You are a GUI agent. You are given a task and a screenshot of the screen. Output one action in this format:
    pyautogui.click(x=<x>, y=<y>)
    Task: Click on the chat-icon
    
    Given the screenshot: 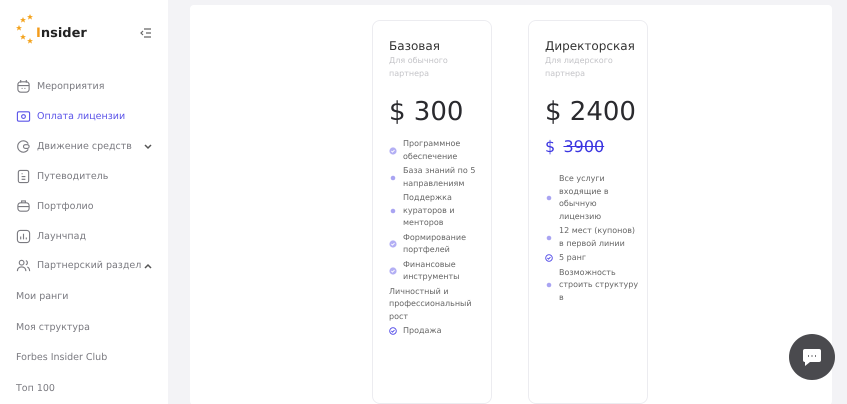 What is the action you would take?
    pyautogui.click(x=812, y=357)
    